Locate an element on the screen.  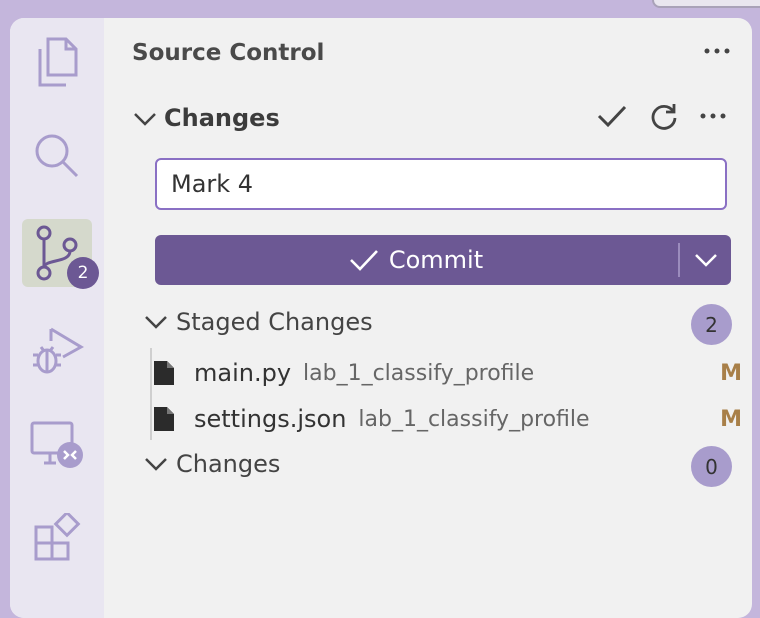
commit-button: Commit is located at coordinates (416, 260).